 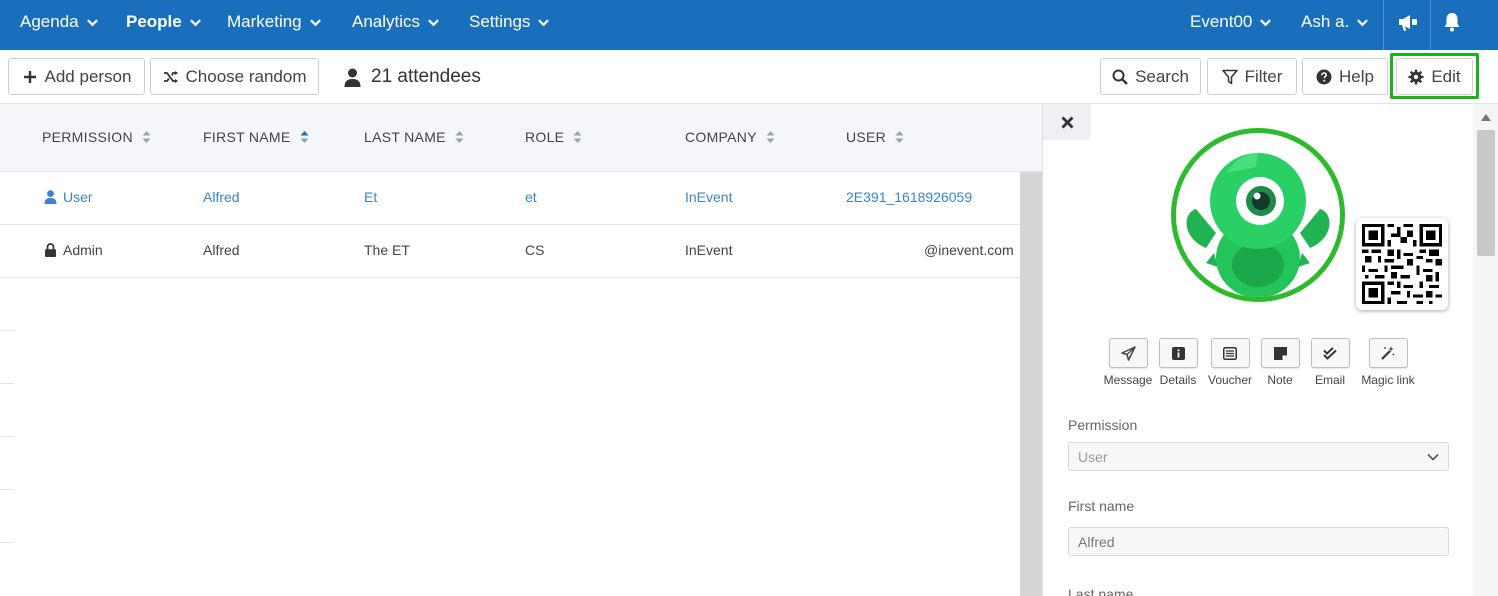 What do you see at coordinates (1258, 456) in the screenshot?
I see `permission-select: User` at bounding box center [1258, 456].